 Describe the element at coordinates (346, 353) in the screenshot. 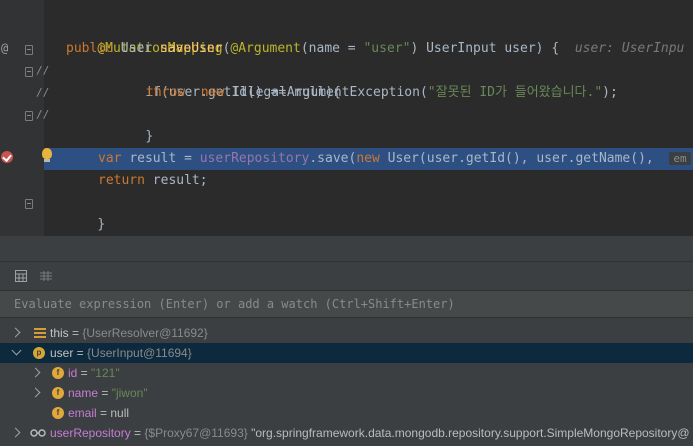

I see `variable-row-user: p user = {UserInput@11694}` at that location.